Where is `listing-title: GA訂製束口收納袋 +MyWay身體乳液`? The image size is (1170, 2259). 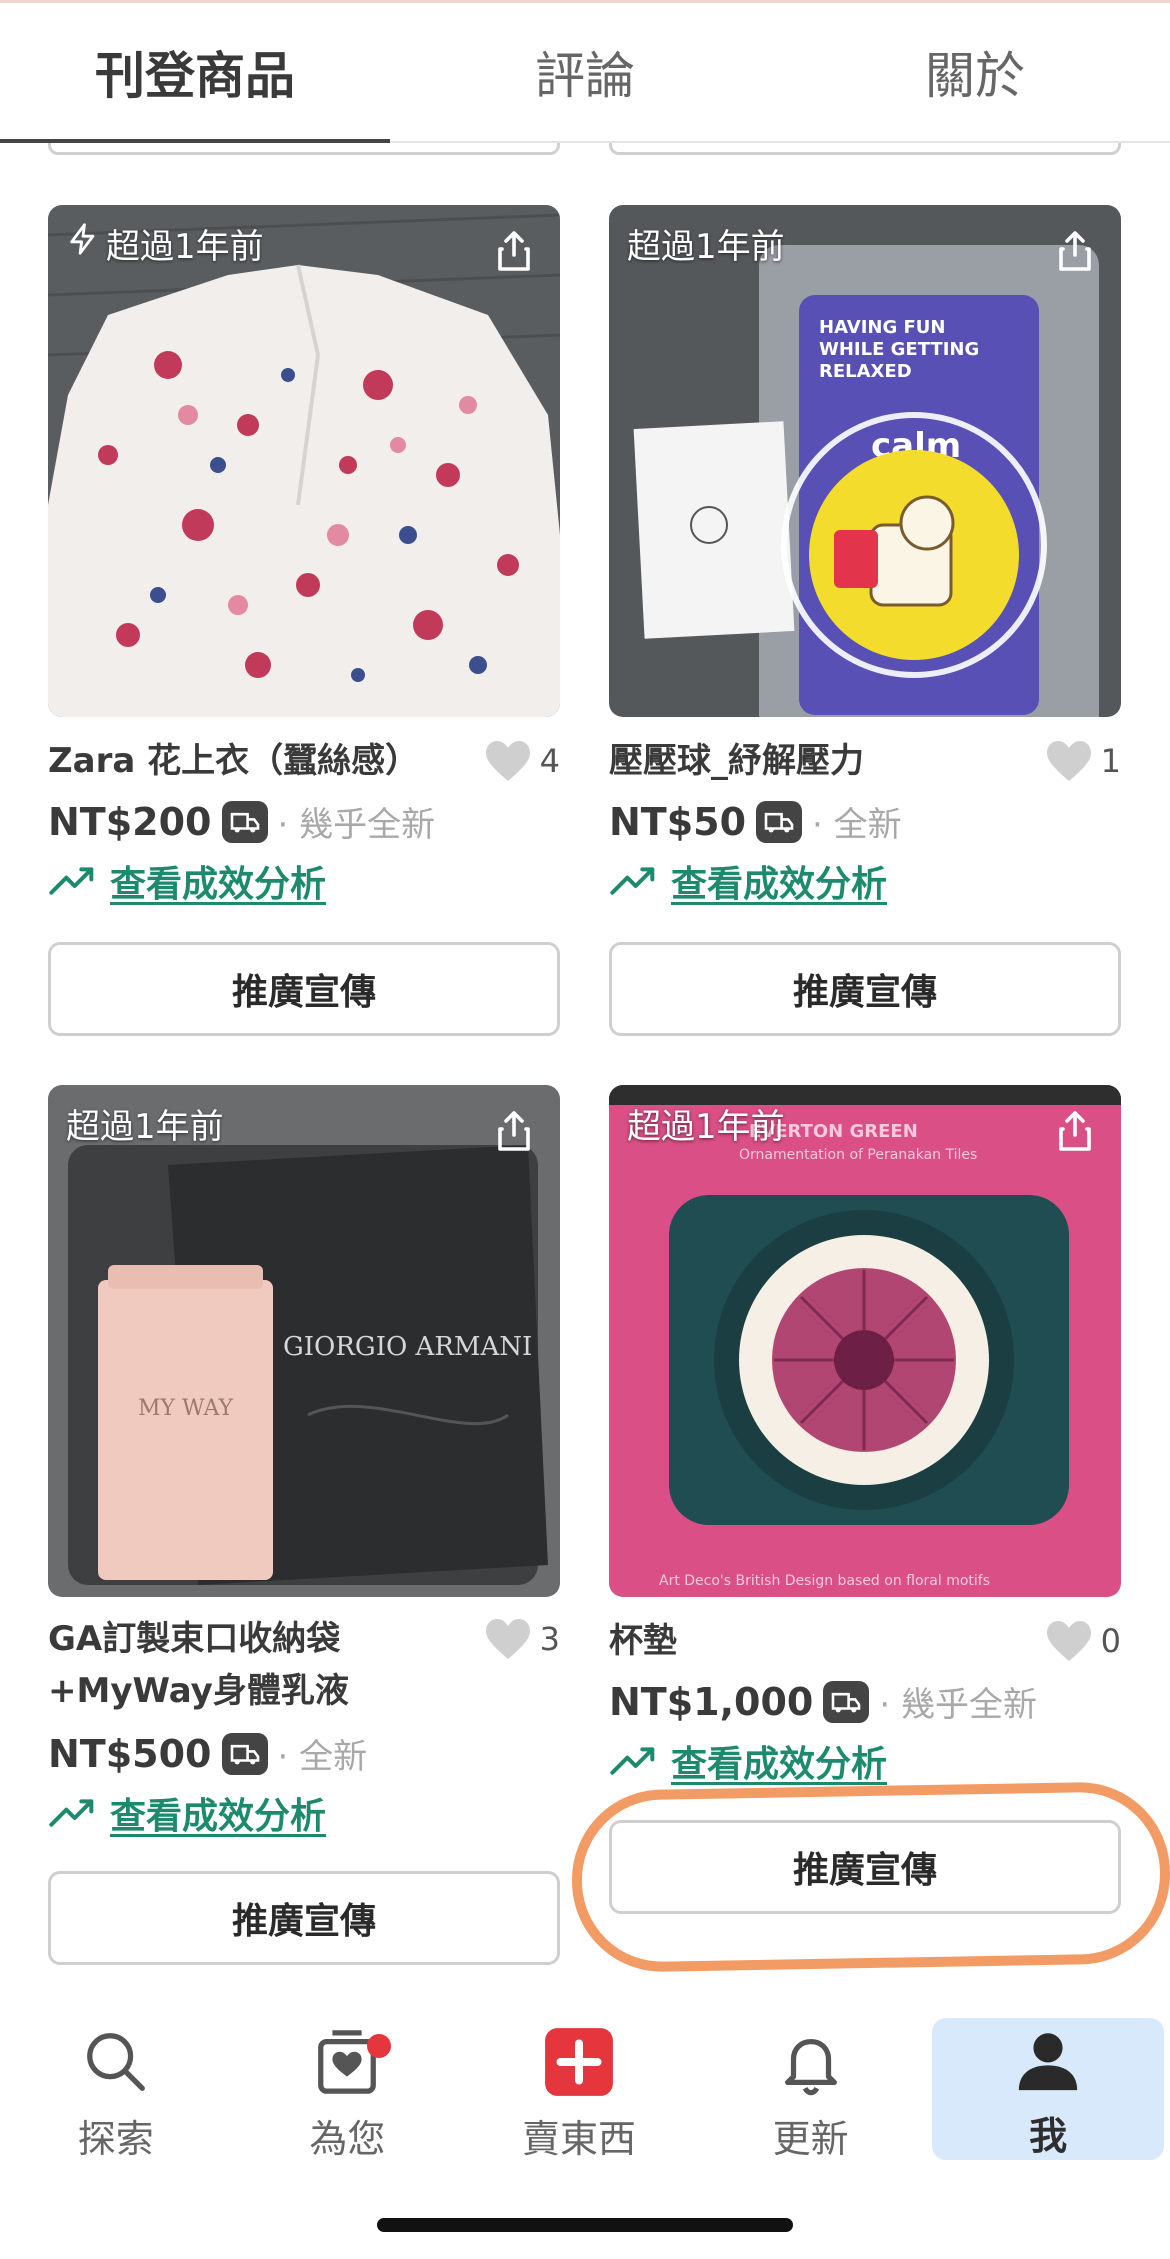
listing-title: GA訂製束口收納袋 +MyWay身體乳液 is located at coordinates (198, 1665).